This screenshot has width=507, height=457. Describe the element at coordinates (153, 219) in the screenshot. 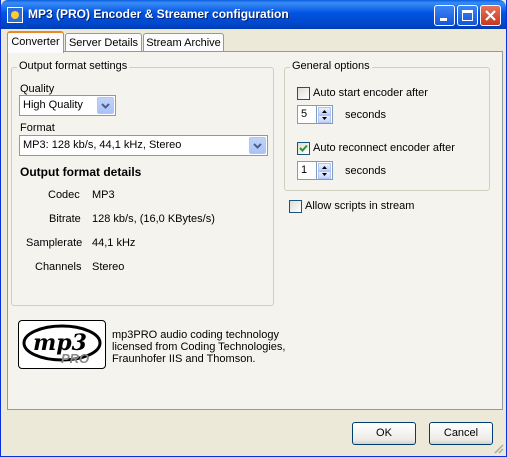

I see `bitrate-value: 128 kb/s, (16,0 KBytes/s)` at that location.